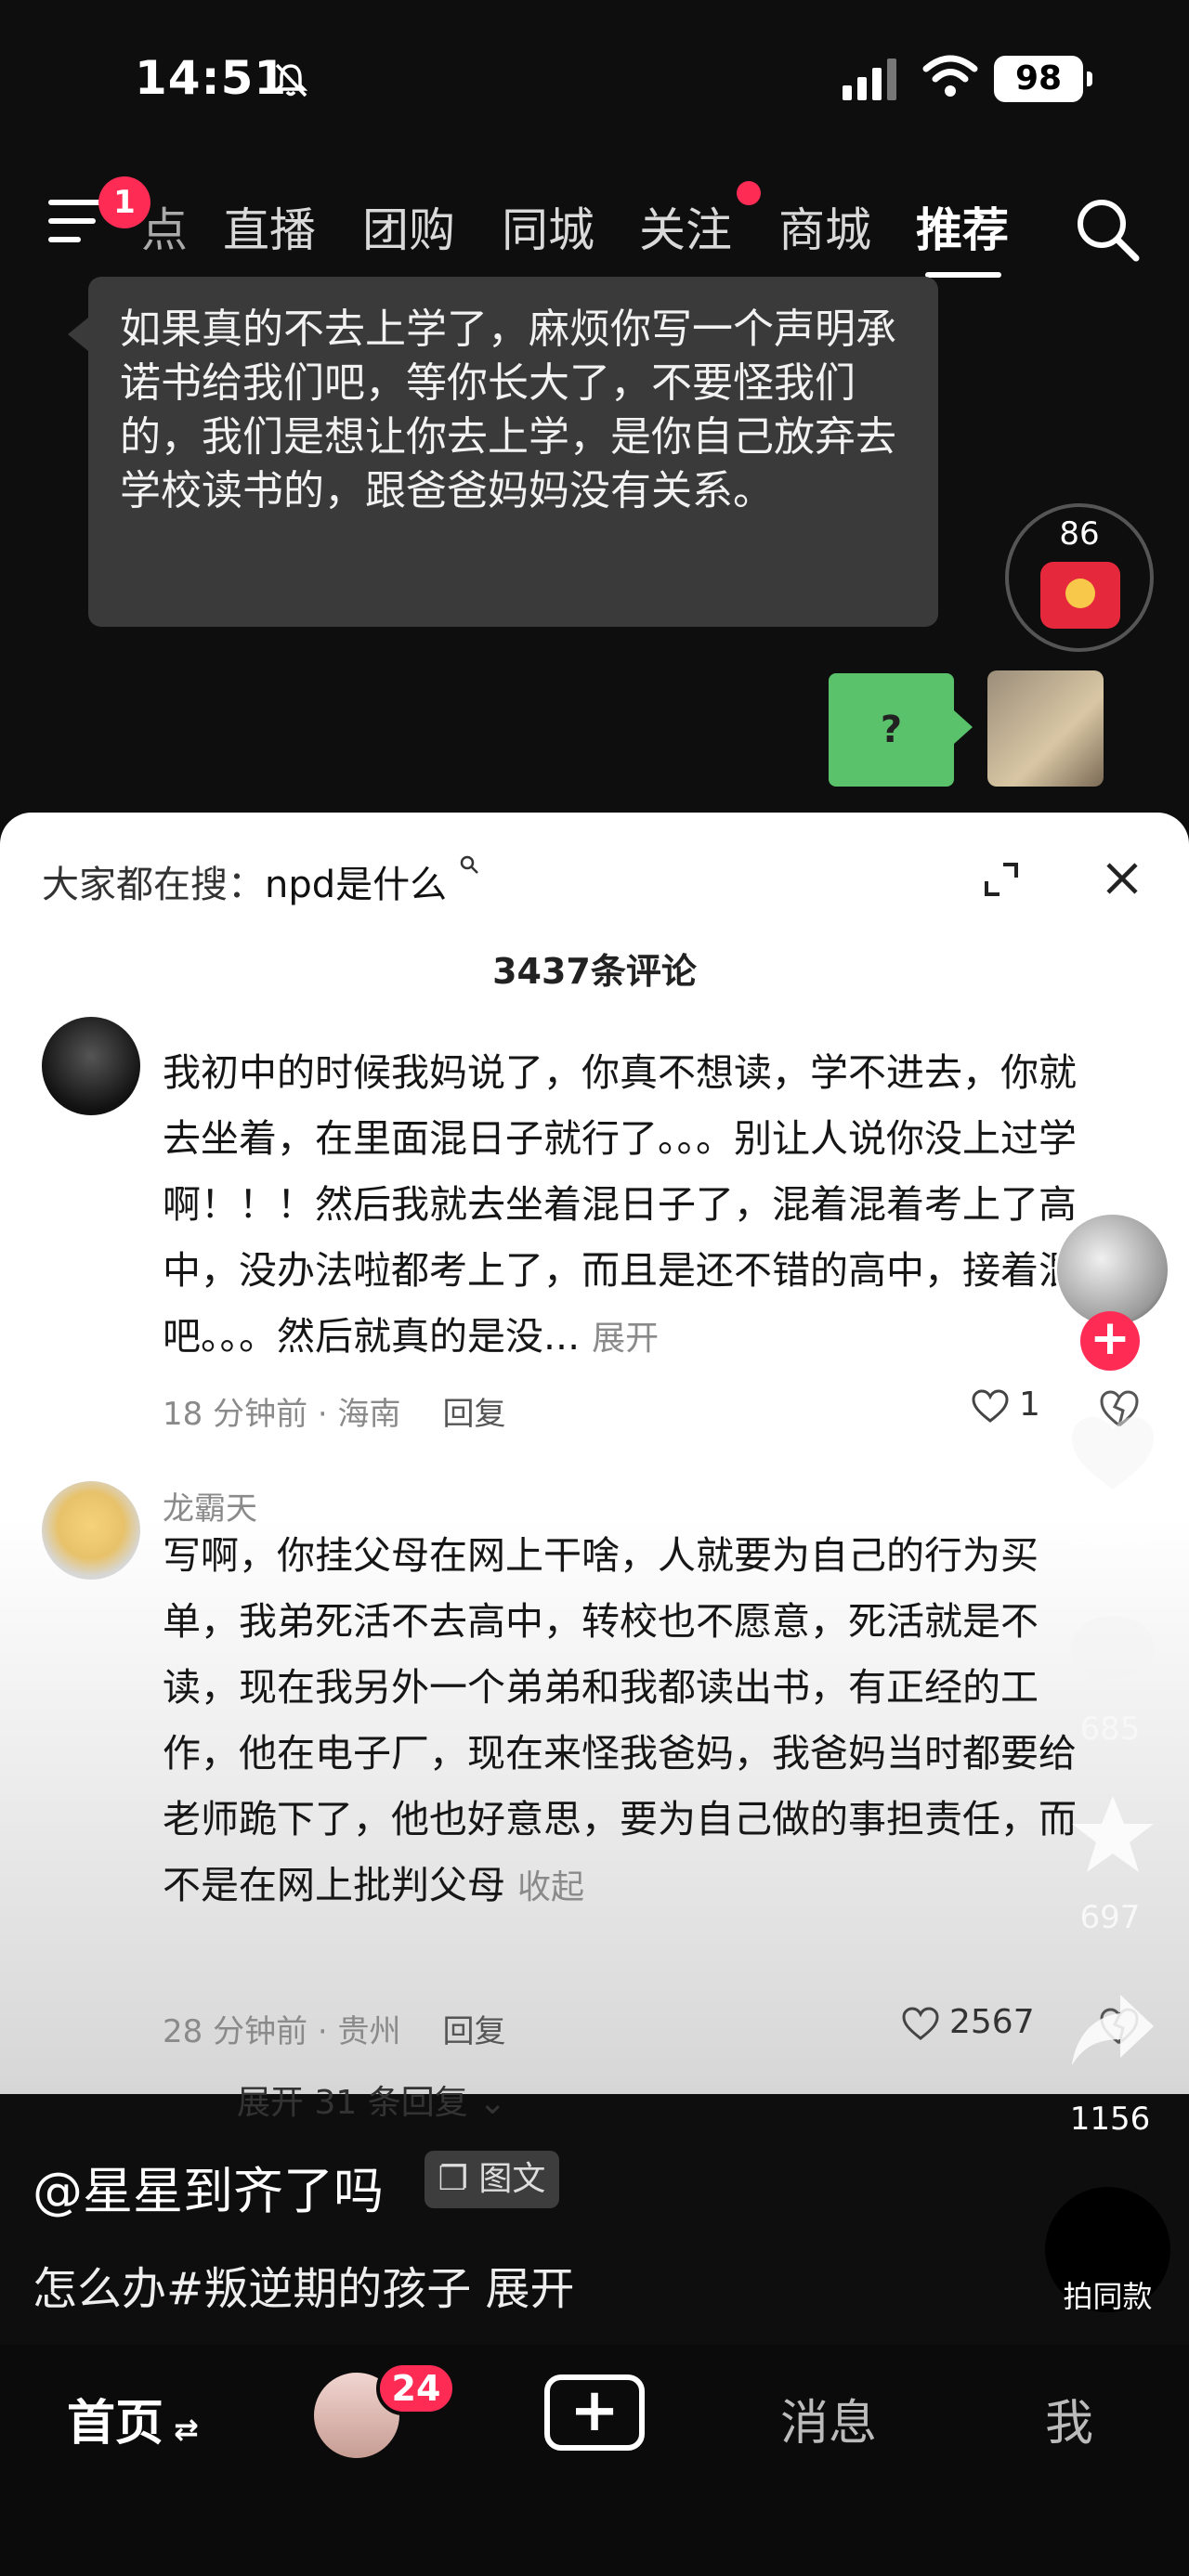 This screenshot has height=2576, width=1189. I want to click on image-post-label: 图文, so click(512, 2179).